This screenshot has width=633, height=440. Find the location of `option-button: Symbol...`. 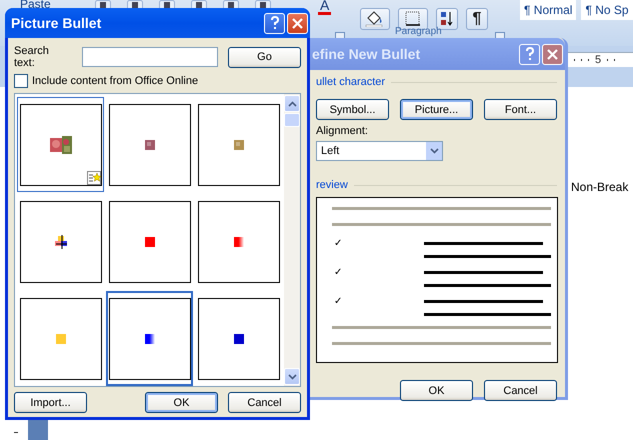

option-button: Symbol... is located at coordinates (352, 109).